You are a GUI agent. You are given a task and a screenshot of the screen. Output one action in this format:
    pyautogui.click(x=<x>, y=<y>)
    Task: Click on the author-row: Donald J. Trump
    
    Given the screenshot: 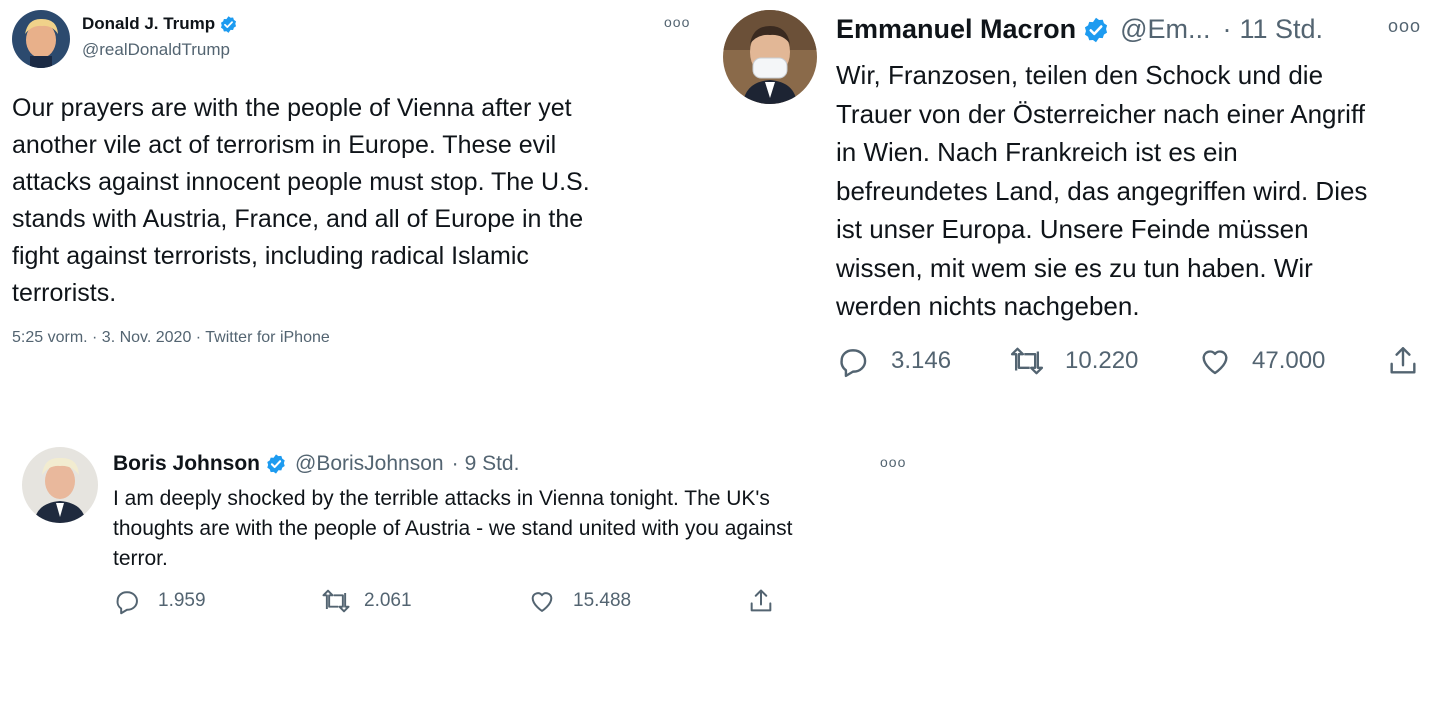 What is the action you would take?
    pyautogui.click(x=160, y=24)
    